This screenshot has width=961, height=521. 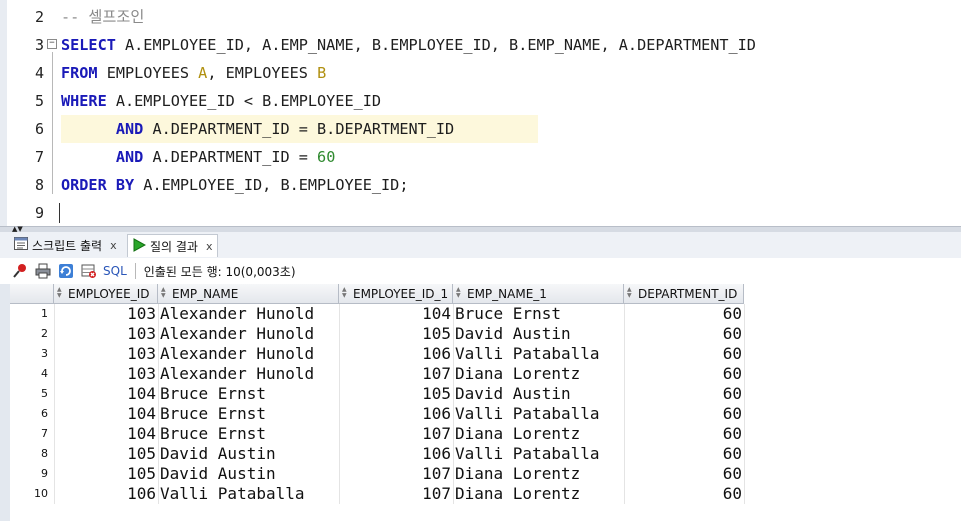 I want to click on code-text: WHERE A.EMPLOYEE_ID < B.EMPLOYEE_ID, so click(x=511, y=101).